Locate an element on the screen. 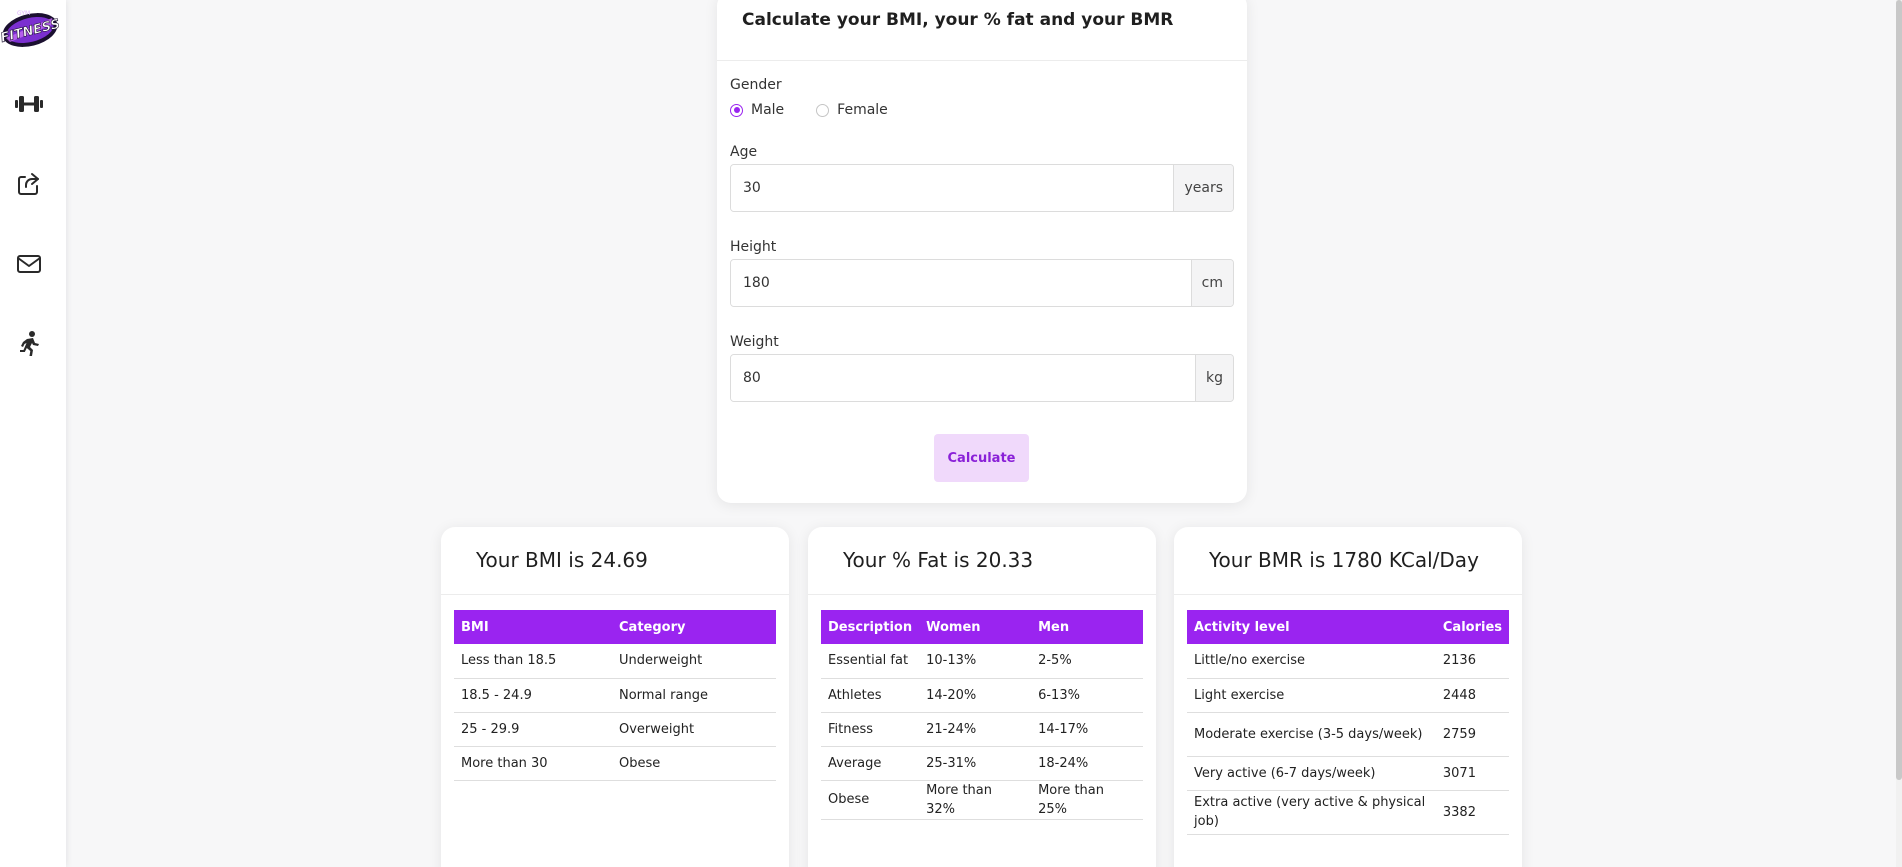  sidebar-item-contact is located at coordinates (29, 266).